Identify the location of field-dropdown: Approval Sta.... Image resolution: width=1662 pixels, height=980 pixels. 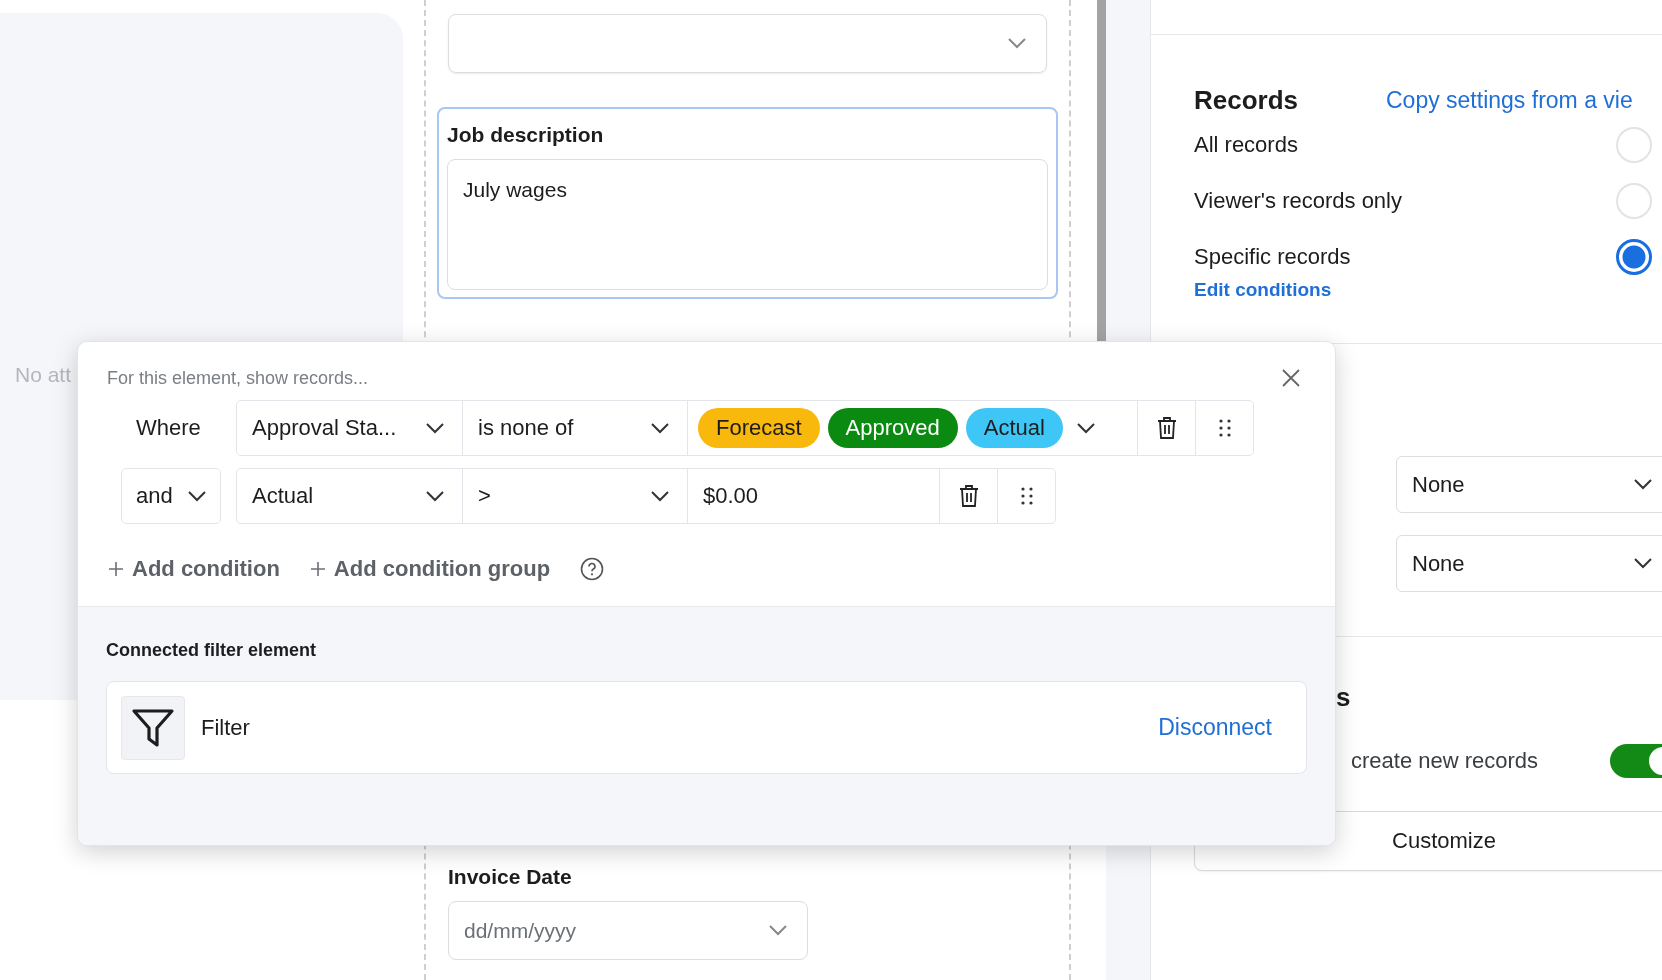
(349, 428).